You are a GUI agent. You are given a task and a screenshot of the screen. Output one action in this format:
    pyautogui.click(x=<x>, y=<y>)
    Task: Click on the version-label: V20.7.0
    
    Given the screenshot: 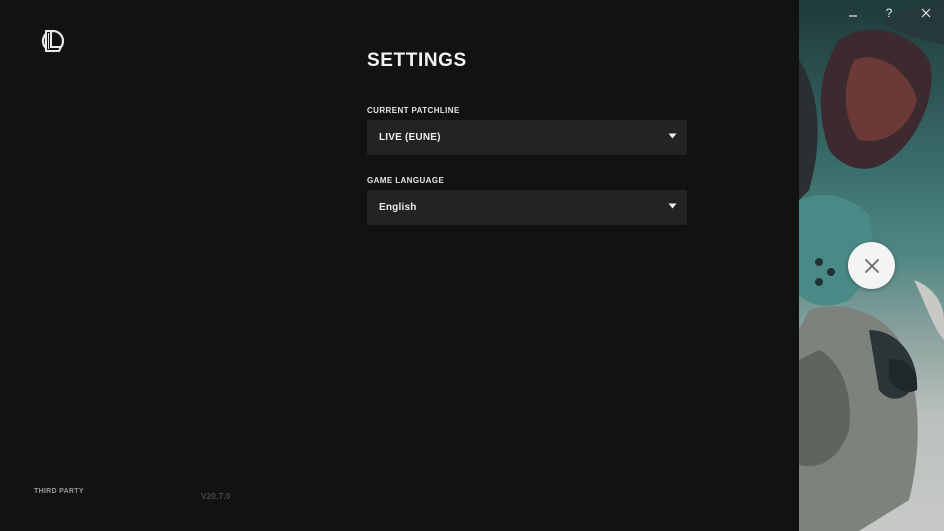 What is the action you would take?
    pyautogui.click(x=216, y=496)
    